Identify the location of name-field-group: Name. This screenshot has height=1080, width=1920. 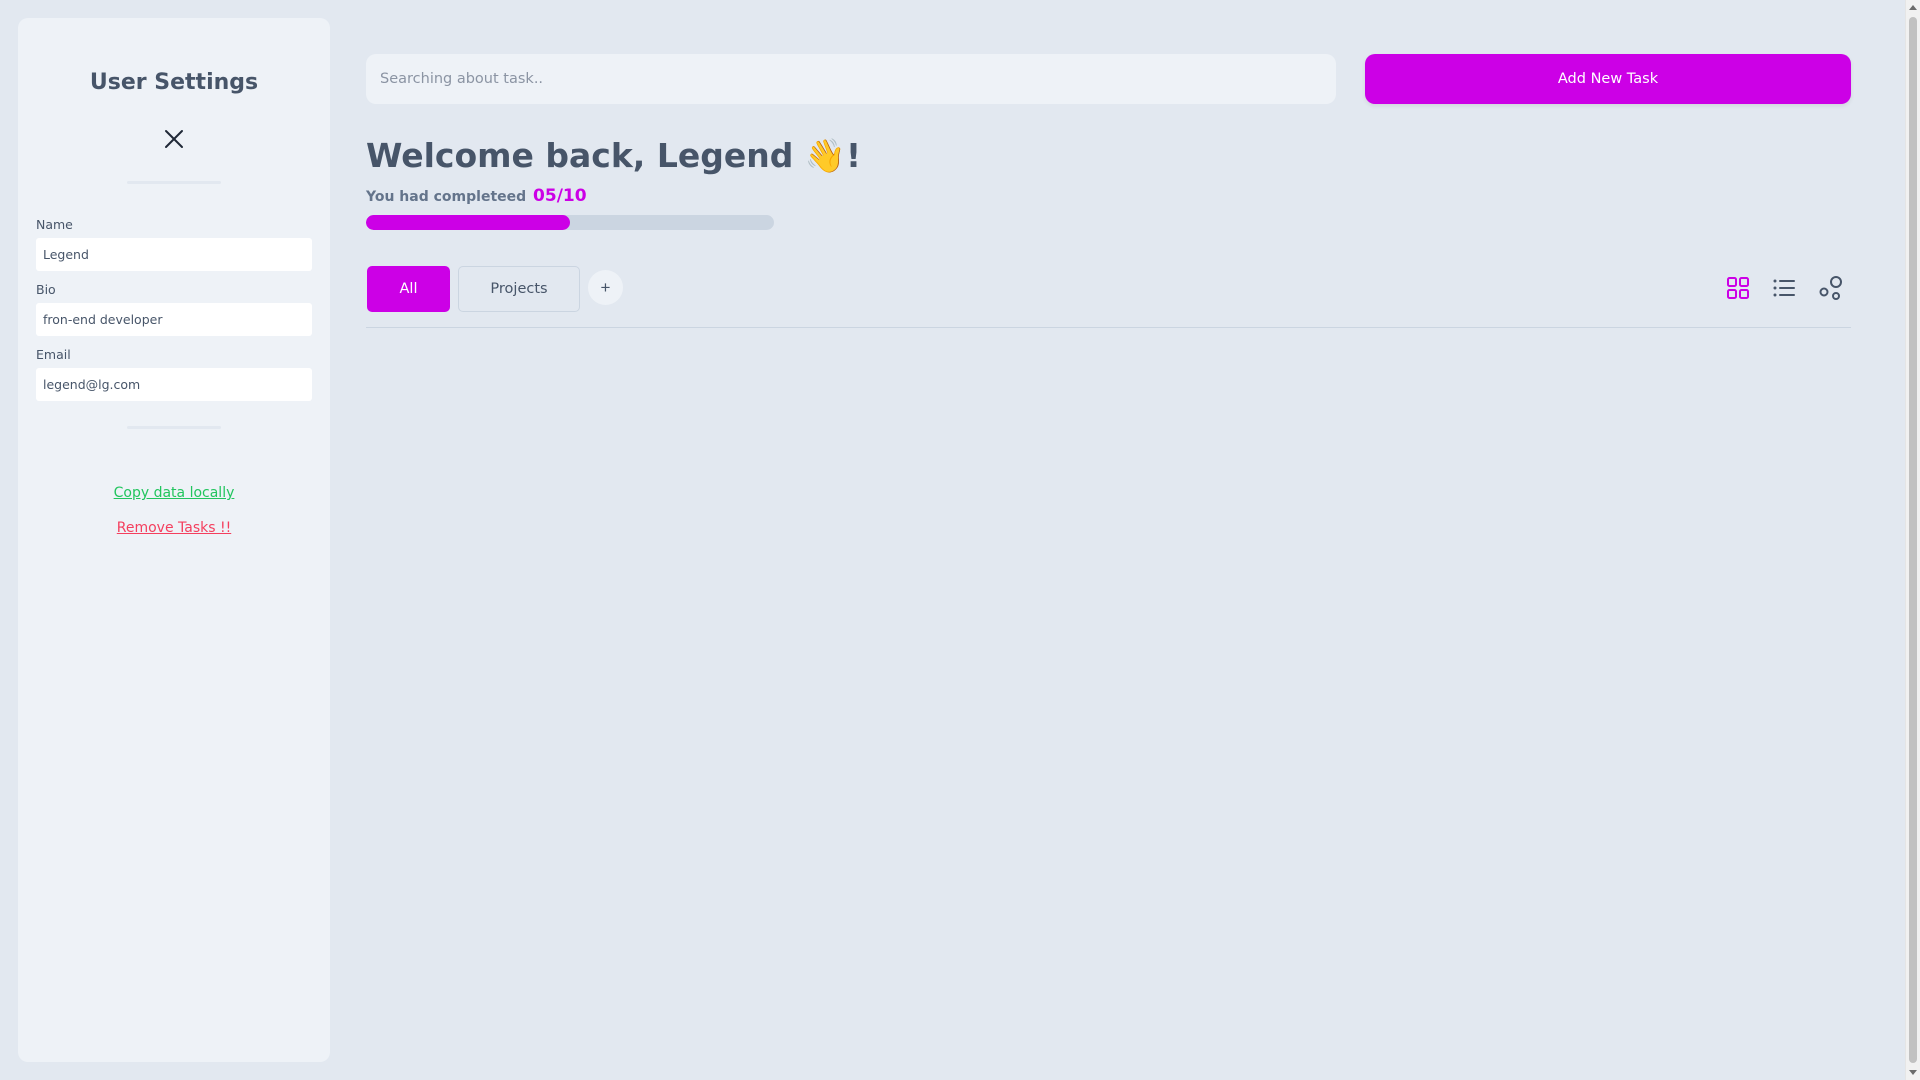
(174, 244).